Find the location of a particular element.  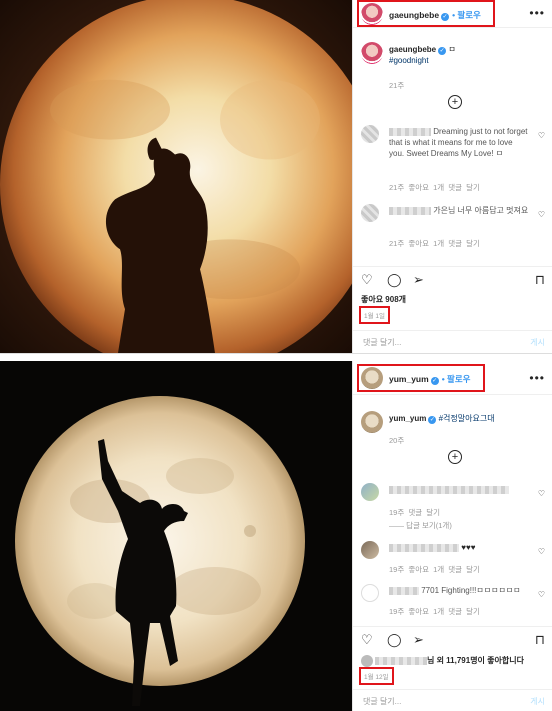

caption-time: 21주 is located at coordinates (397, 85).